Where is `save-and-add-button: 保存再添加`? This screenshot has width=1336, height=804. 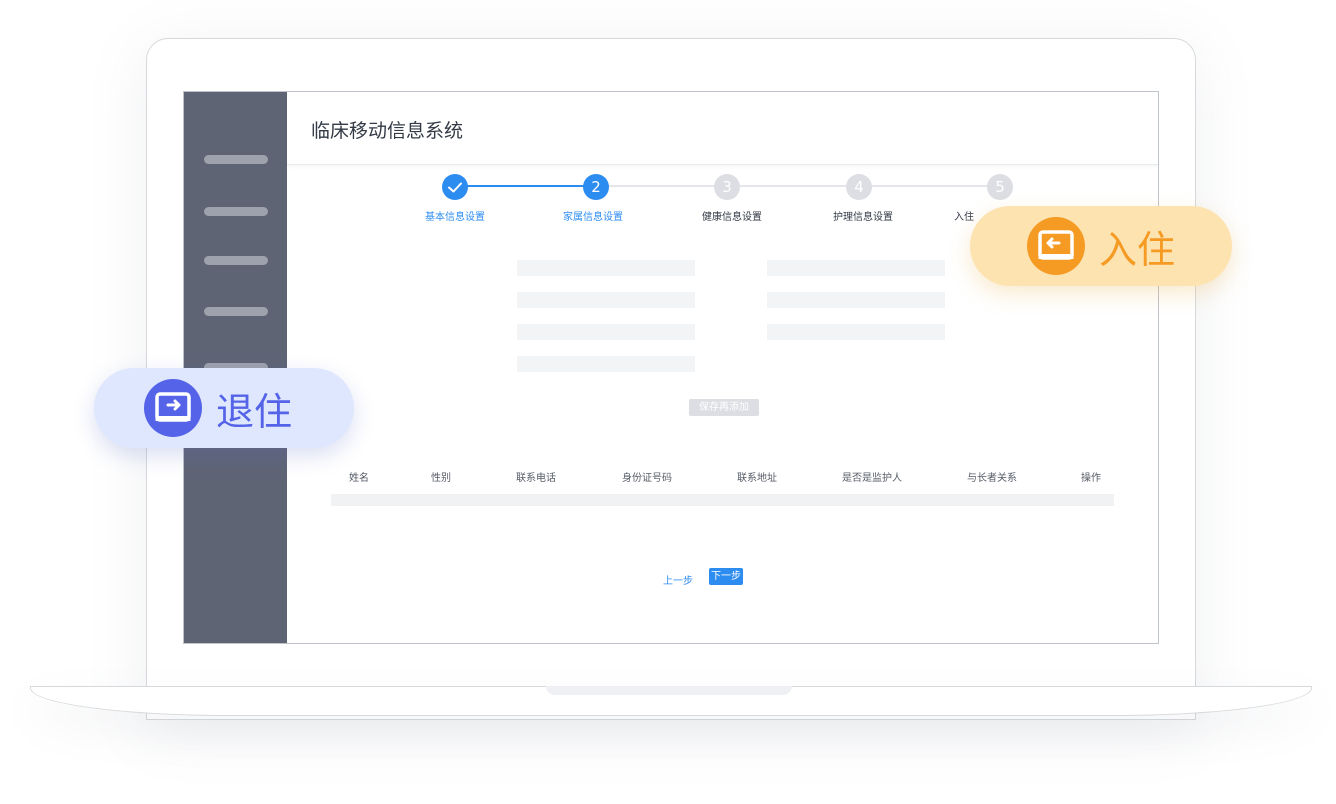 save-and-add-button: 保存再添加 is located at coordinates (724, 407).